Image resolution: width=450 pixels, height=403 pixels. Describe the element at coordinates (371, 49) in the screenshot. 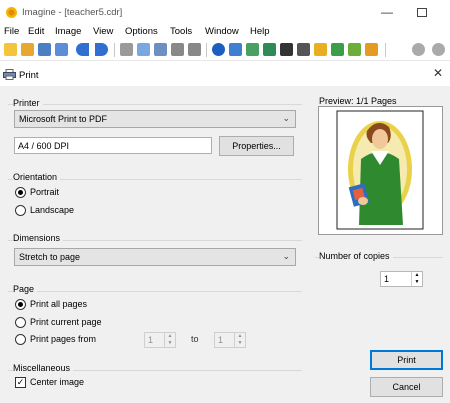

I see `magic-wand-icon` at that location.